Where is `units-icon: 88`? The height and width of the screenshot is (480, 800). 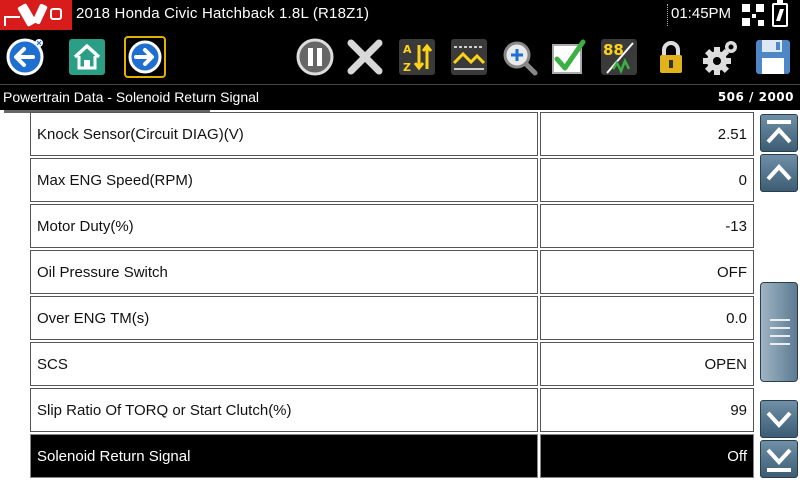
units-icon: 88 is located at coordinates (619, 57).